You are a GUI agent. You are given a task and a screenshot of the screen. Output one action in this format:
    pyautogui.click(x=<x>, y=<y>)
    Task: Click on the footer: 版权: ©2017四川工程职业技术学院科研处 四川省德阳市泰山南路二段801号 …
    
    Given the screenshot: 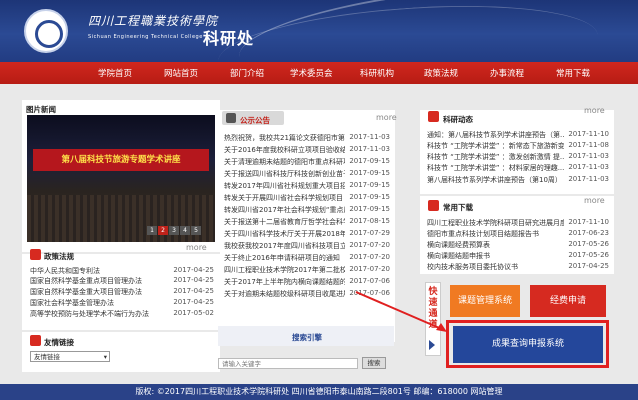 What is the action you would take?
    pyautogui.click(x=319, y=392)
    